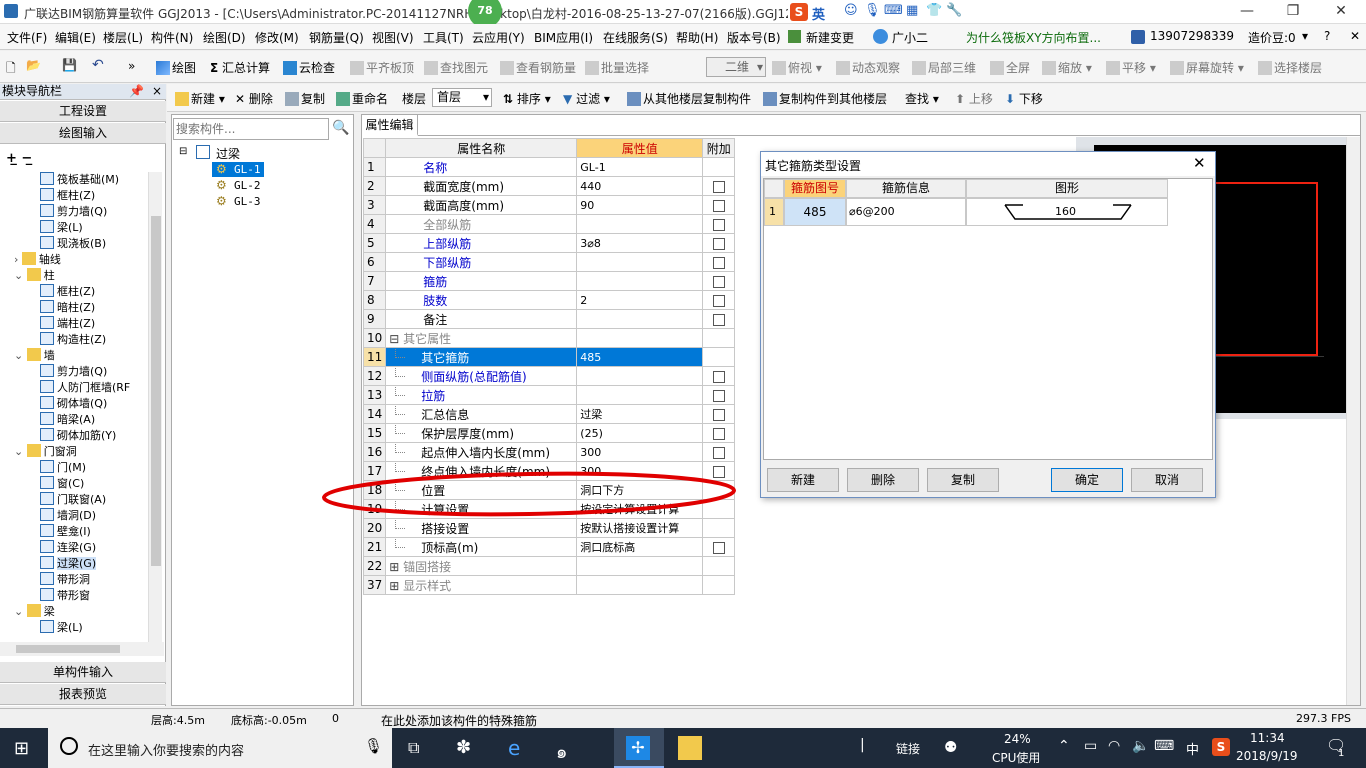 The height and width of the screenshot is (768, 1366). What do you see at coordinates (883, 480) in the screenshot?
I see `dialog-delete-button: 删除` at bounding box center [883, 480].